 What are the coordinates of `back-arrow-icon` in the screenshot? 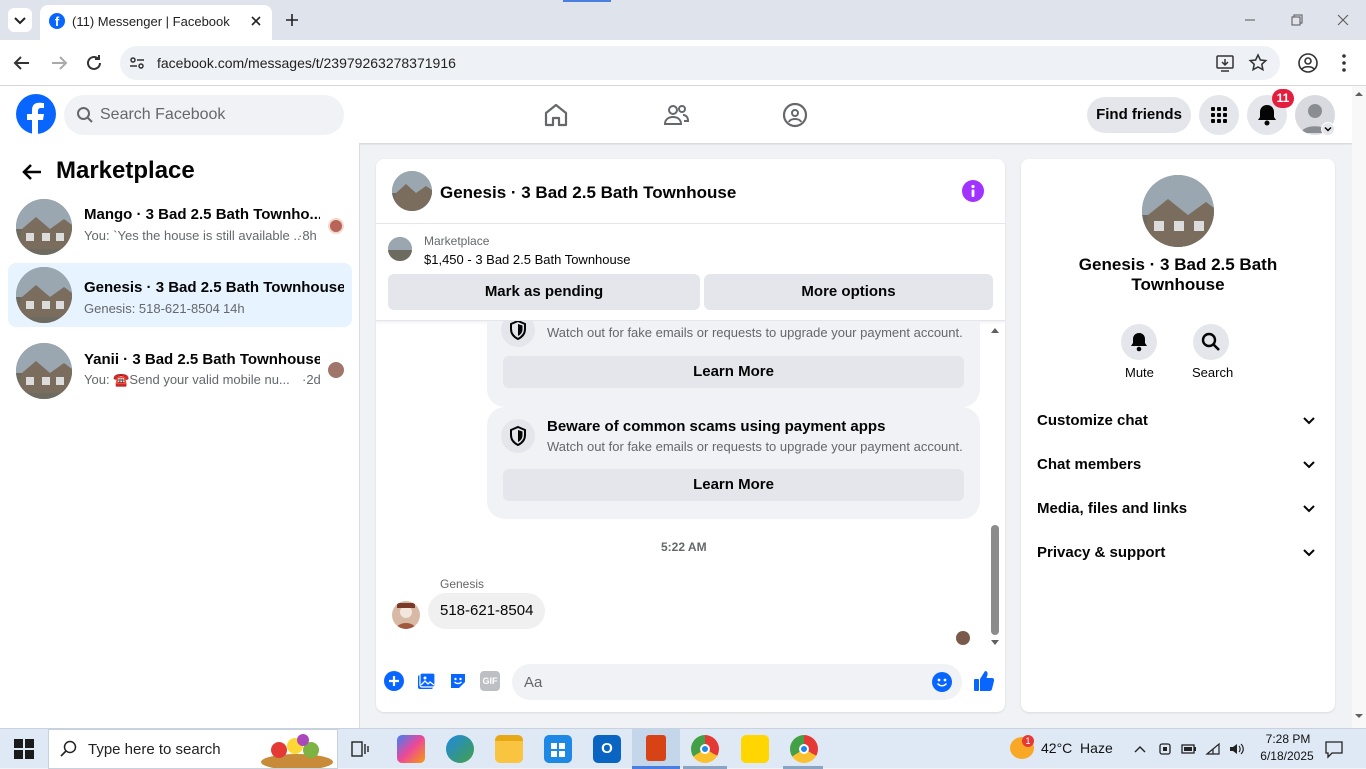 It's located at (32, 172).